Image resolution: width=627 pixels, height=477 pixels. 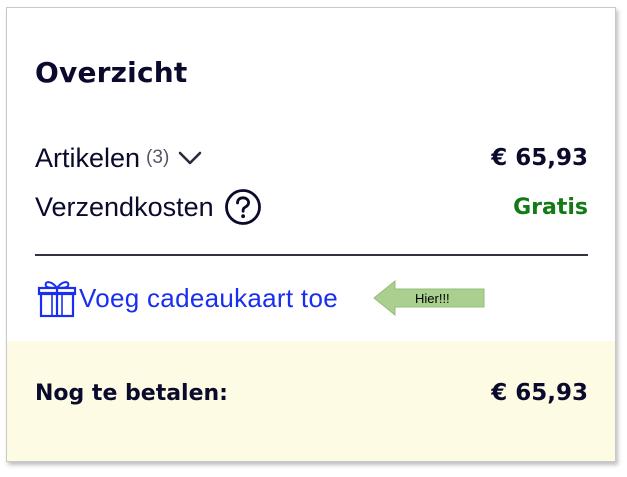 I want to click on question-circle-icon, so click(x=243, y=207).